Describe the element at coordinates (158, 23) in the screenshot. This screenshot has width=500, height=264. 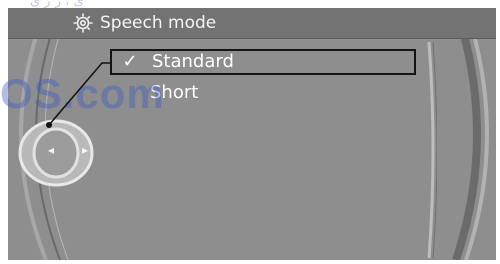
I see `page-title: Speech mode` at that location.